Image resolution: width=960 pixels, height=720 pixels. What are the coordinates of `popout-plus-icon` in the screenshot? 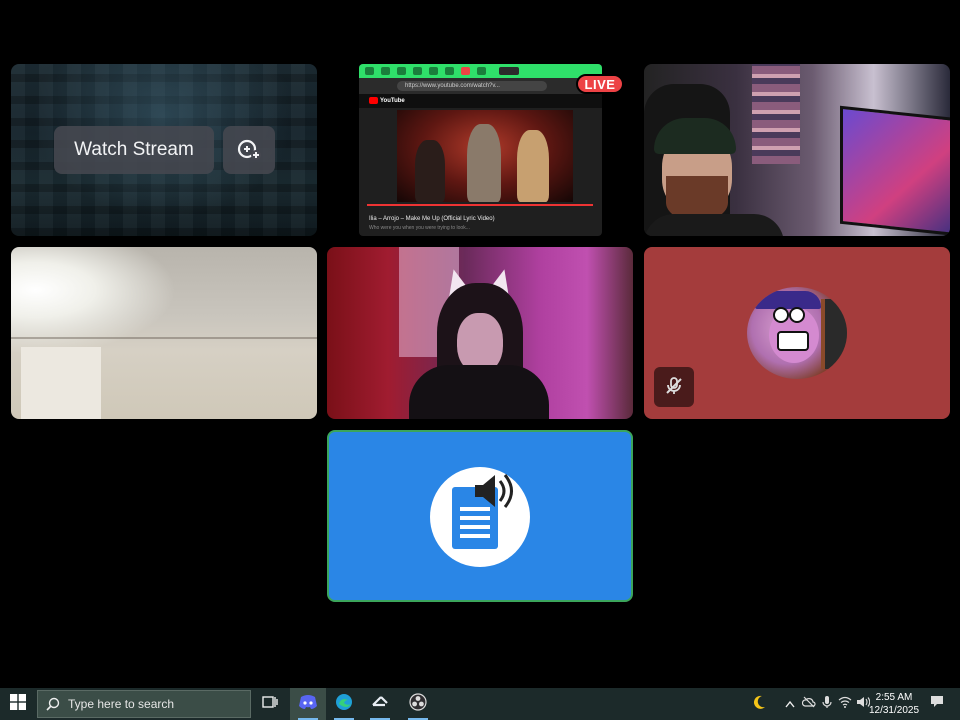 It's located at (249, 150).